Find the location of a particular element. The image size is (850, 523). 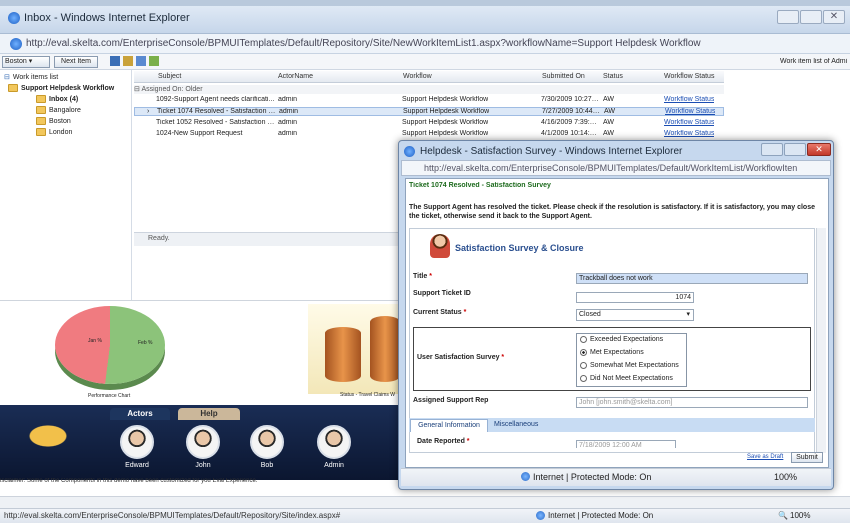

status-zone: Internet | Protected Mode: On is located at coordinates (601, 515).